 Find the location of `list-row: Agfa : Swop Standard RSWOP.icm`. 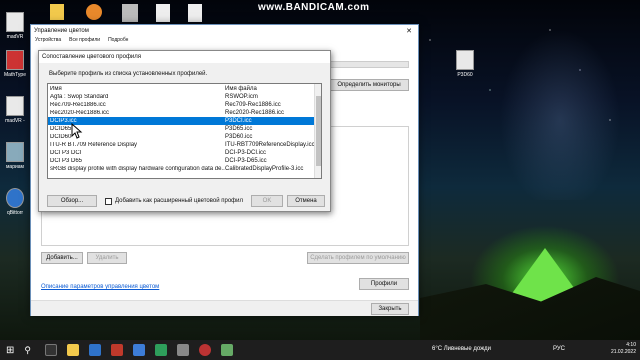

list-row: Agfa : Swop Standard RSWOP.icm is located at coordinates (184, 97).